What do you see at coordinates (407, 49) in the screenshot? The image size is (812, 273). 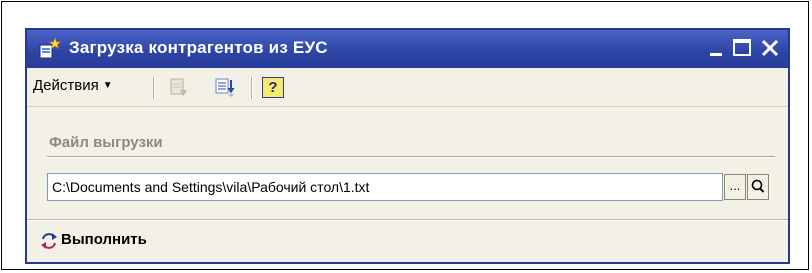 I see `title-bar: Загрузка контрагентов из ЕУС` at bounding box center [407, 49].